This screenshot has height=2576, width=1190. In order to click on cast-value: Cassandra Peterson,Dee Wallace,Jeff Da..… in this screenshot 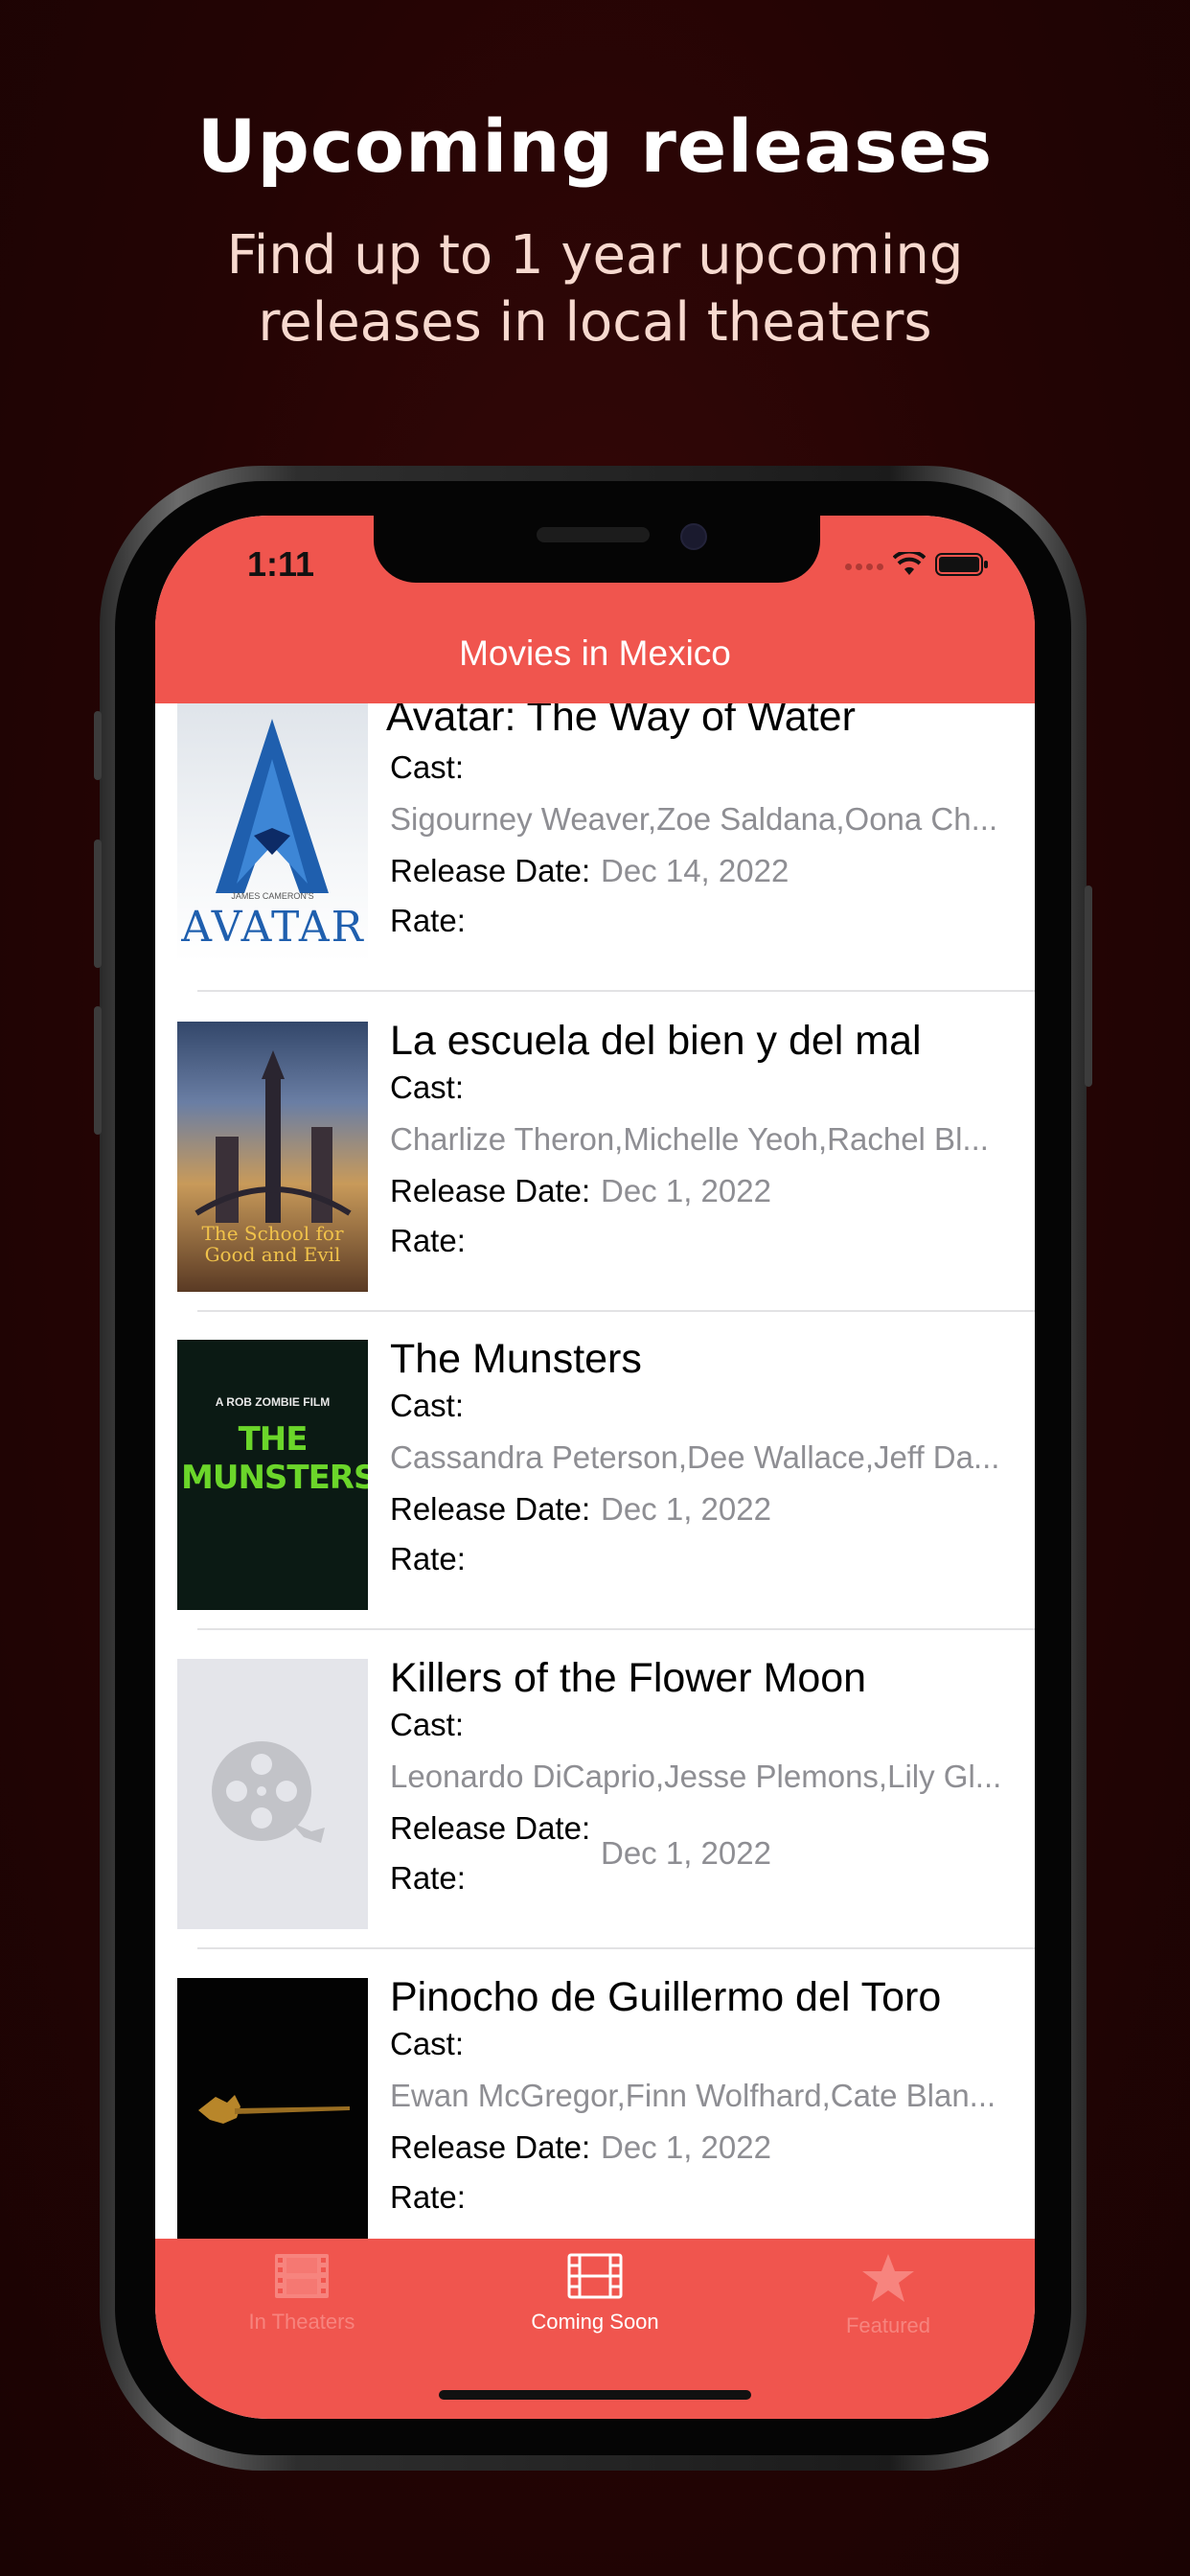, I will do `click(695, 1457)`.